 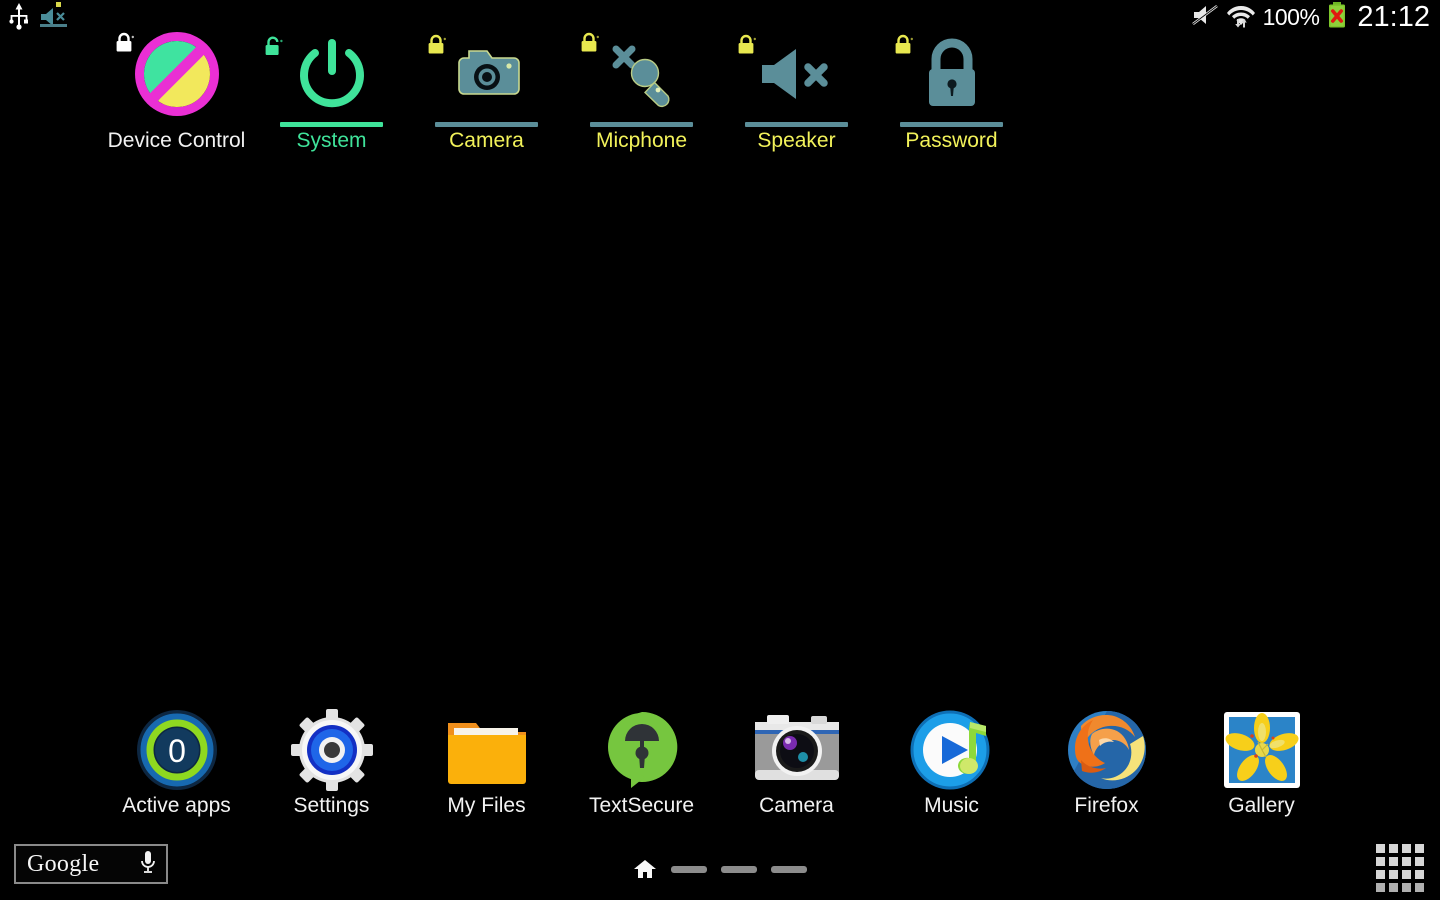 I want to click on dock-item-firefox: Firefox, so click(x=1106, y=762).